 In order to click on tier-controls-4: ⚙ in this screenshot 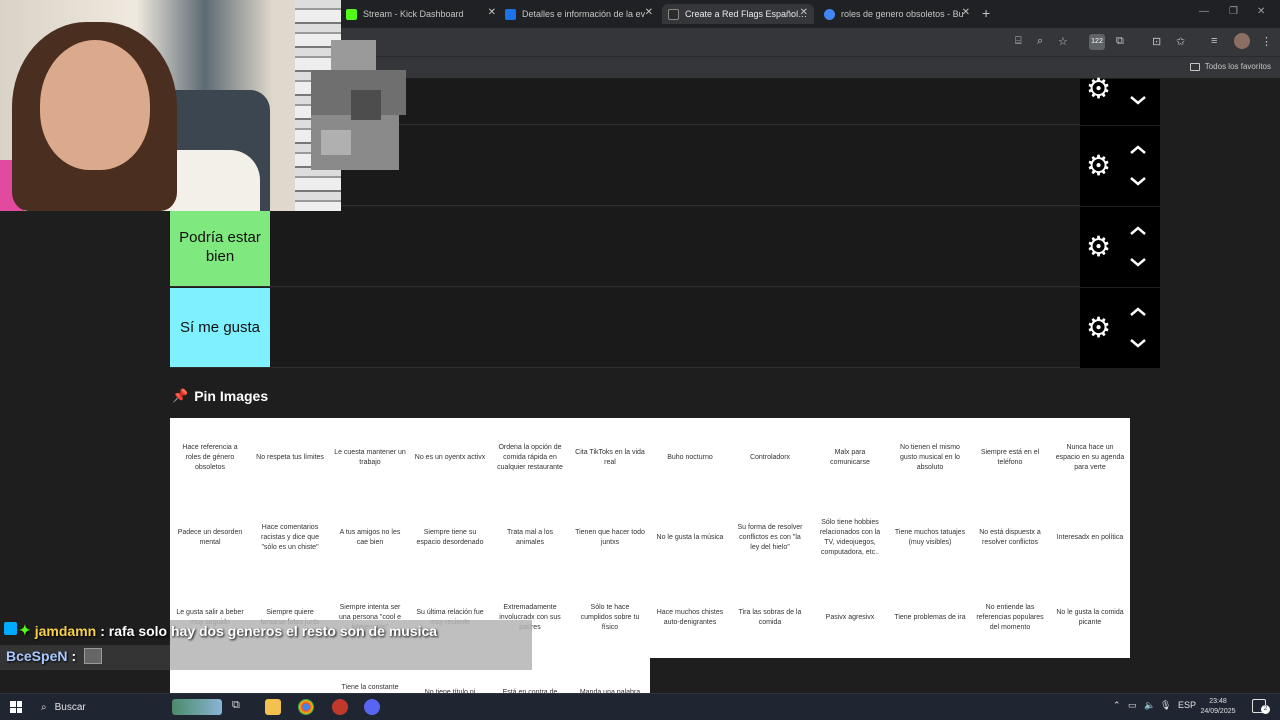, I will do `click(1120, 328)`.